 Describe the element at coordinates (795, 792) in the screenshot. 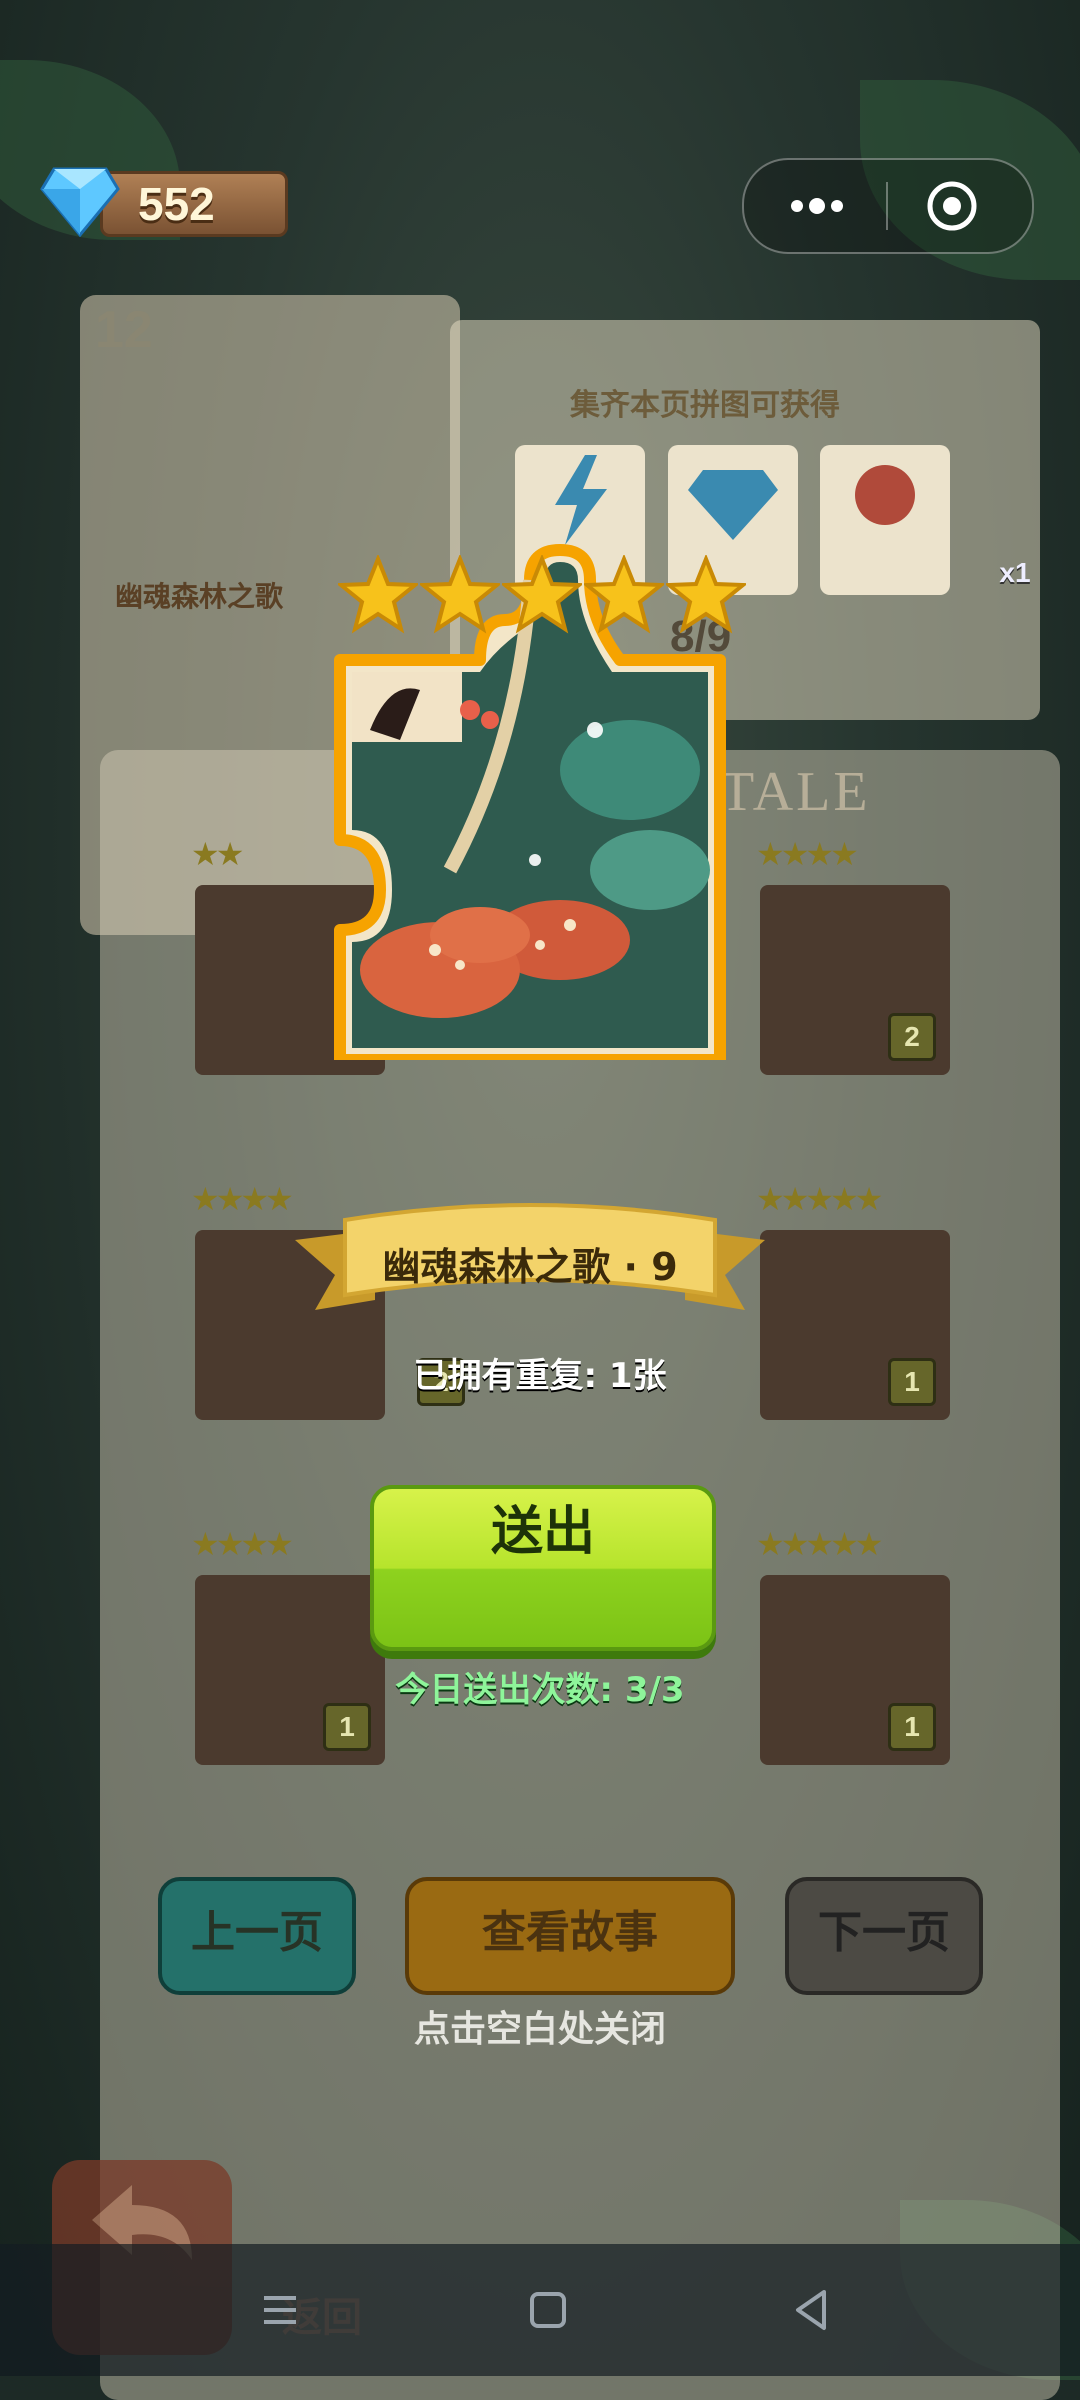

I see `page-watermark-text: TALE` at that location.